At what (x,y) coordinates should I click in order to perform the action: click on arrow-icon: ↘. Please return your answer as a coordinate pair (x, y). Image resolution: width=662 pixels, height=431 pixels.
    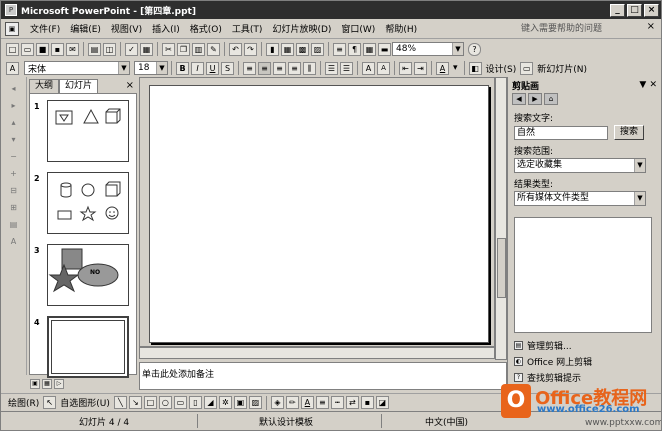
    Looking at the image, I should click on (135, 402).